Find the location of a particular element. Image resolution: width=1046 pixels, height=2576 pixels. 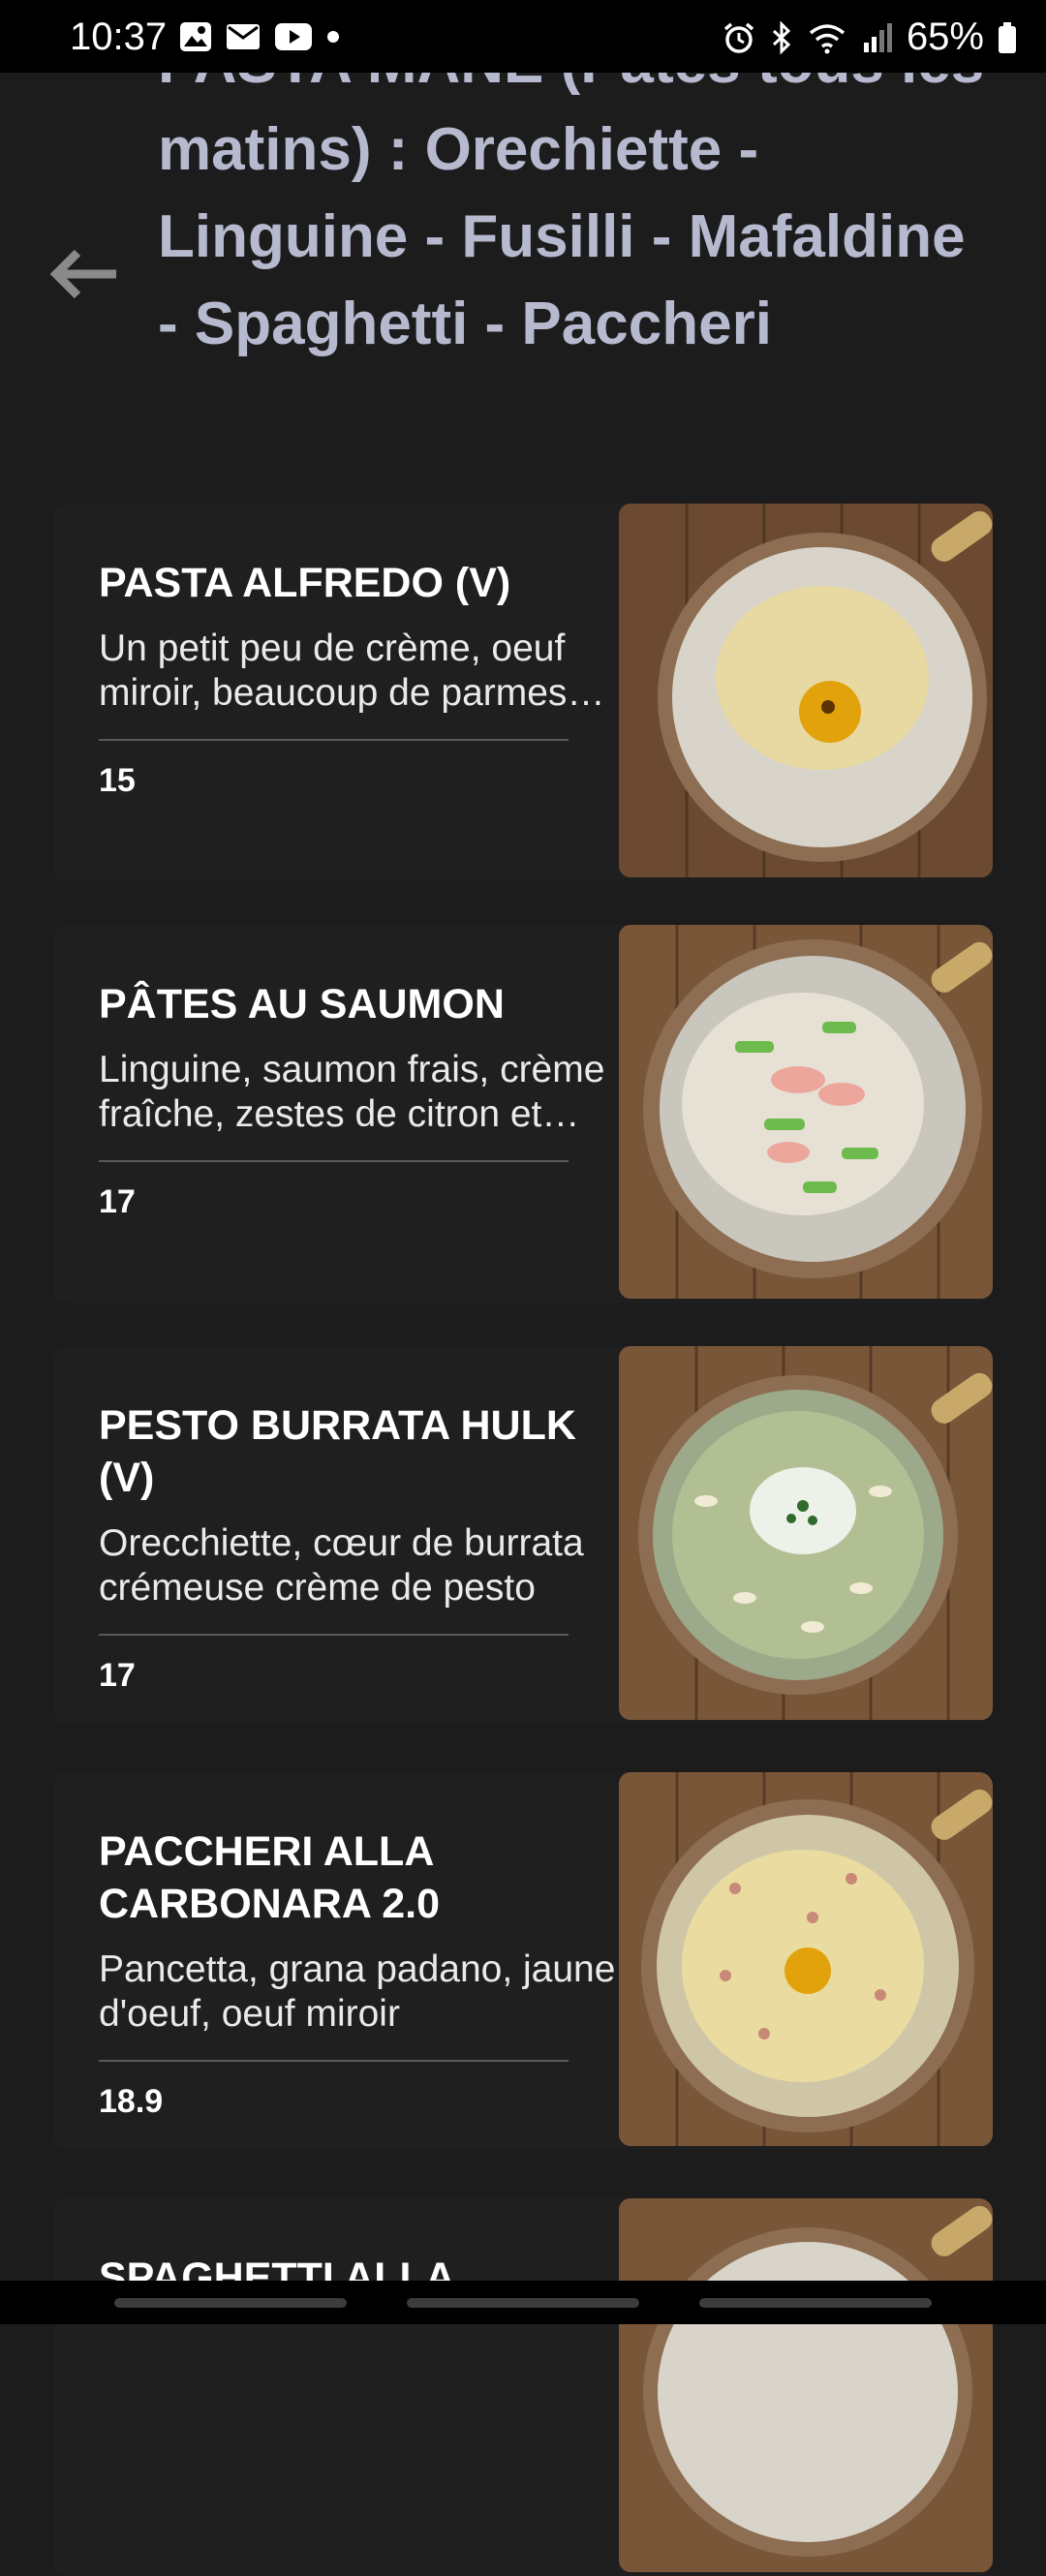

navigation-bar is located at coordinates (523, 2302).